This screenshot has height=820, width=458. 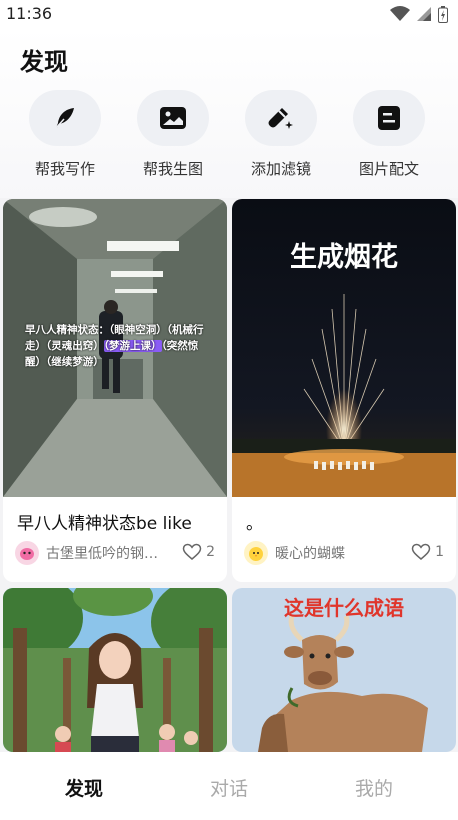 I want to click on tool-generate-image: 帮我生图, so click(x=173, y=140).